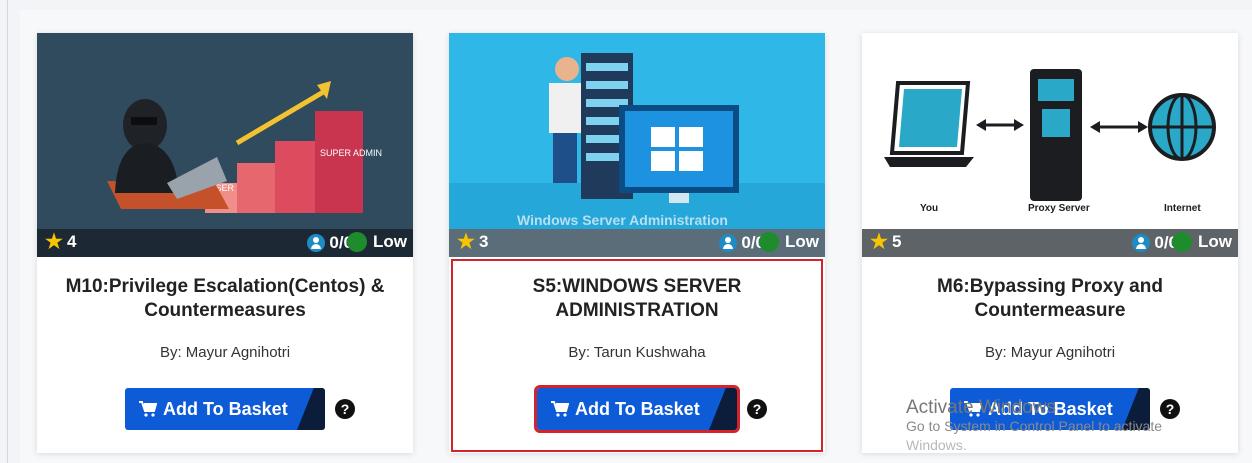  What do you see at coordinates (1059, 208) in the screenshot?
I see `proxy-server-label: Proxy Server` at bounding box center [1059, 208].